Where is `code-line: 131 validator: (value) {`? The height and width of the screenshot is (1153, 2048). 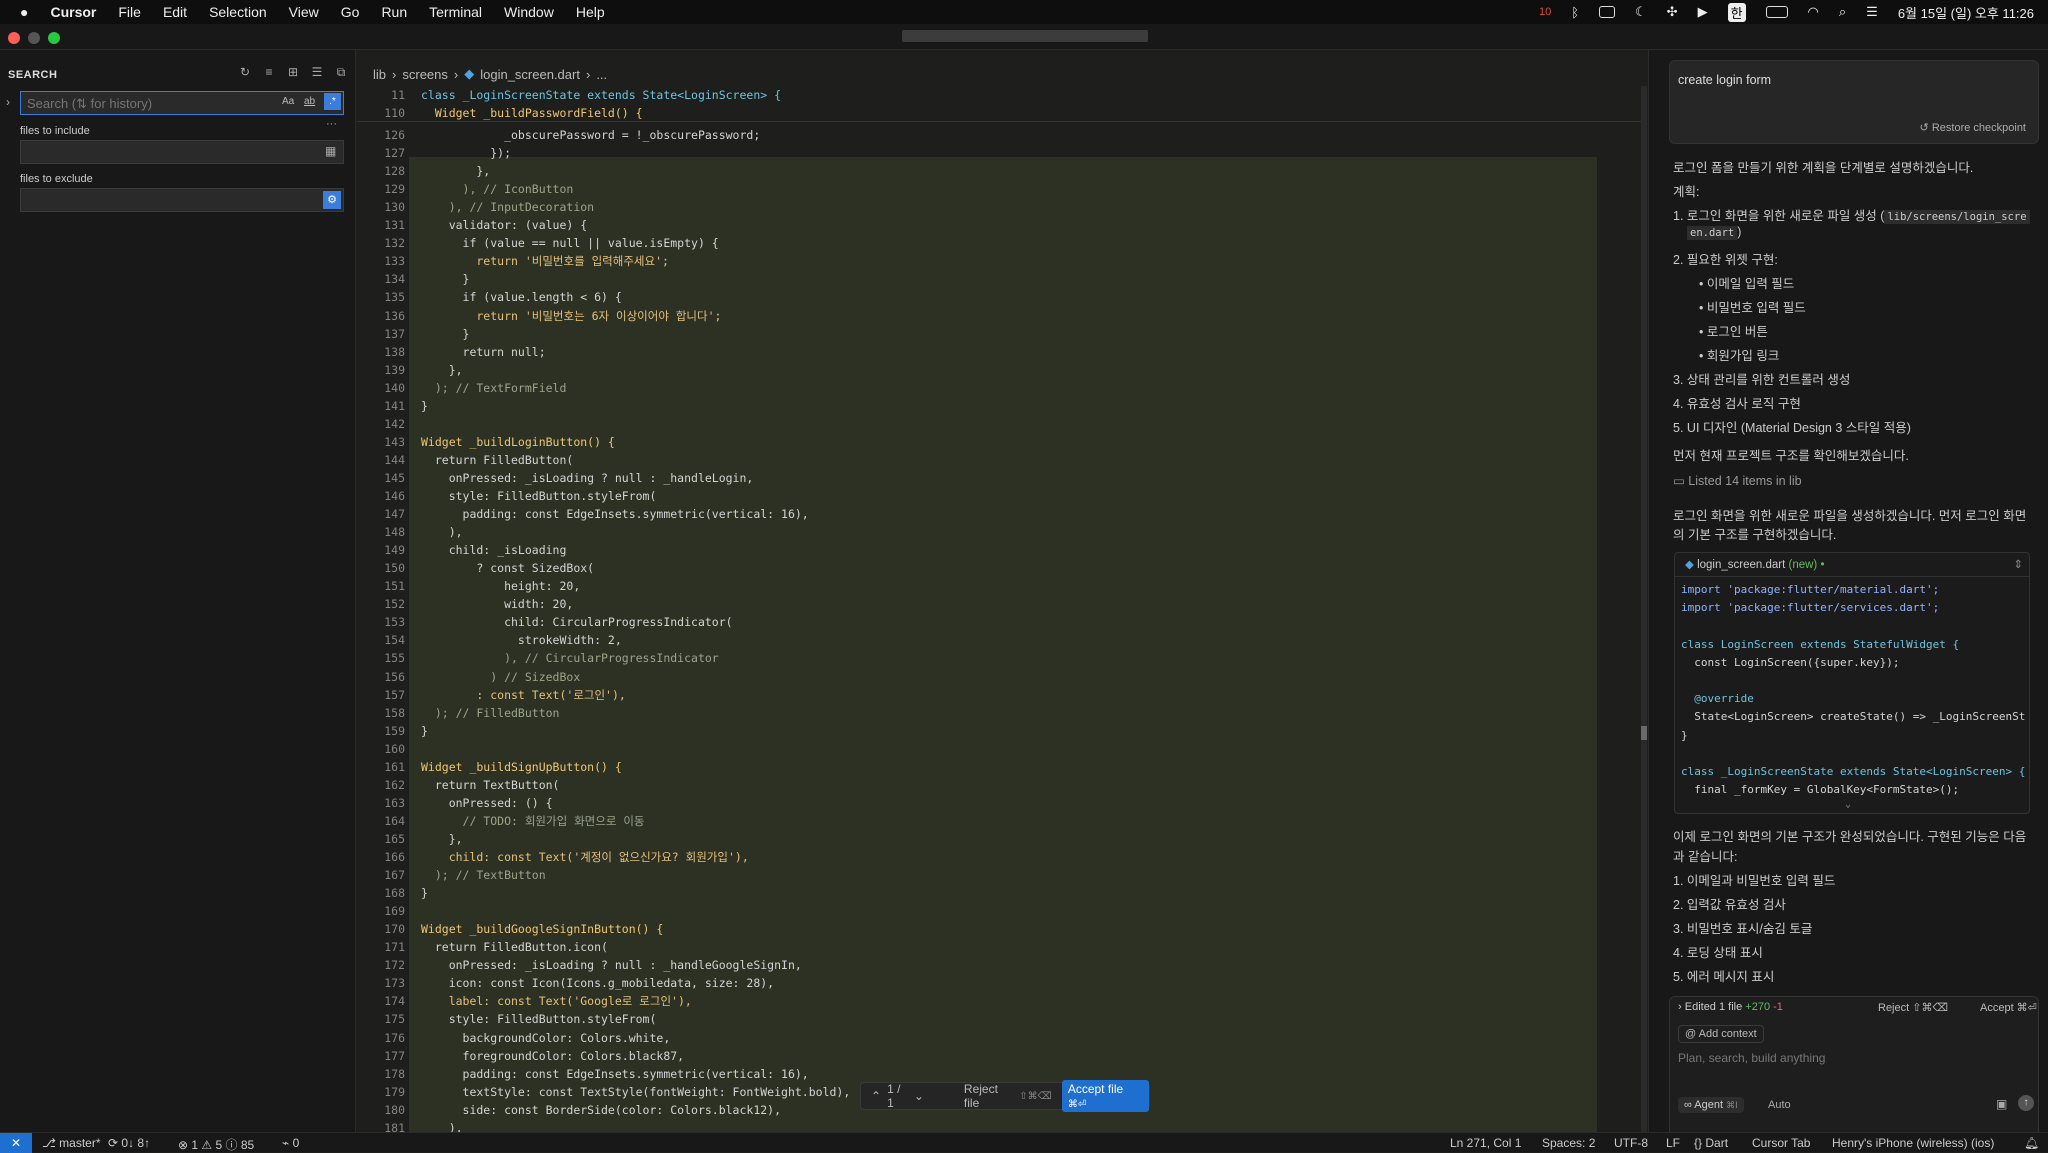 code-line: 131 validator: (value) { is located at coordinates (1002, 225).